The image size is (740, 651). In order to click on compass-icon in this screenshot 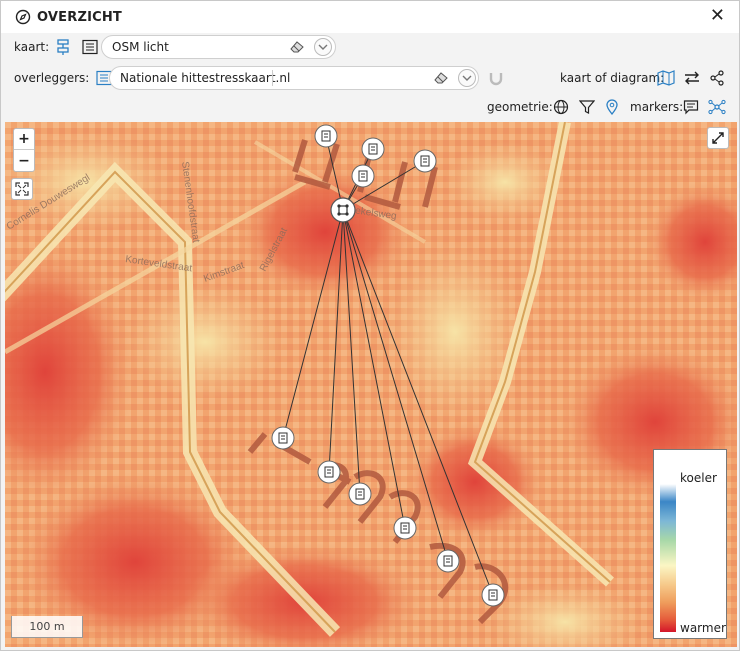, I will do `click(23, 17)`.